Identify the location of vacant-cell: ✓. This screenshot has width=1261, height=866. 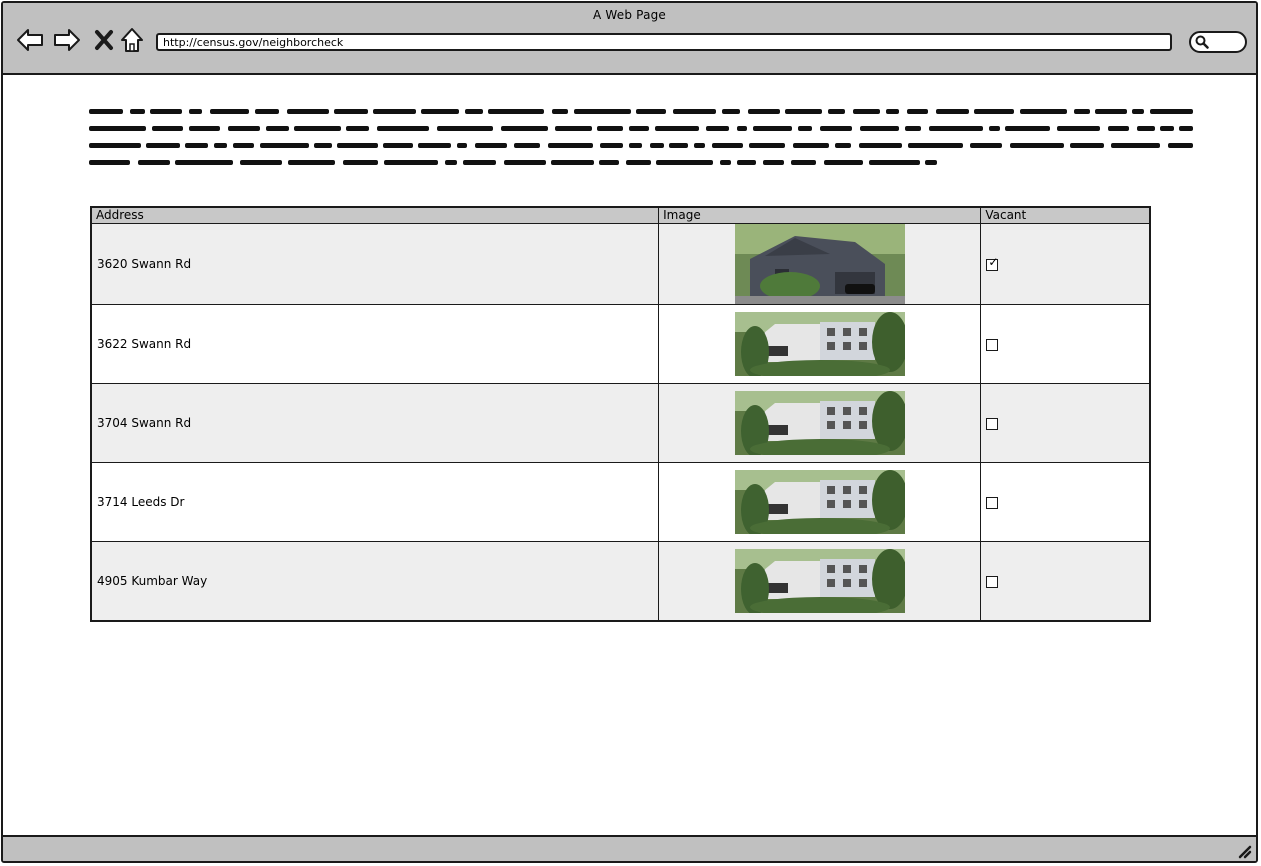
(1065, 264).